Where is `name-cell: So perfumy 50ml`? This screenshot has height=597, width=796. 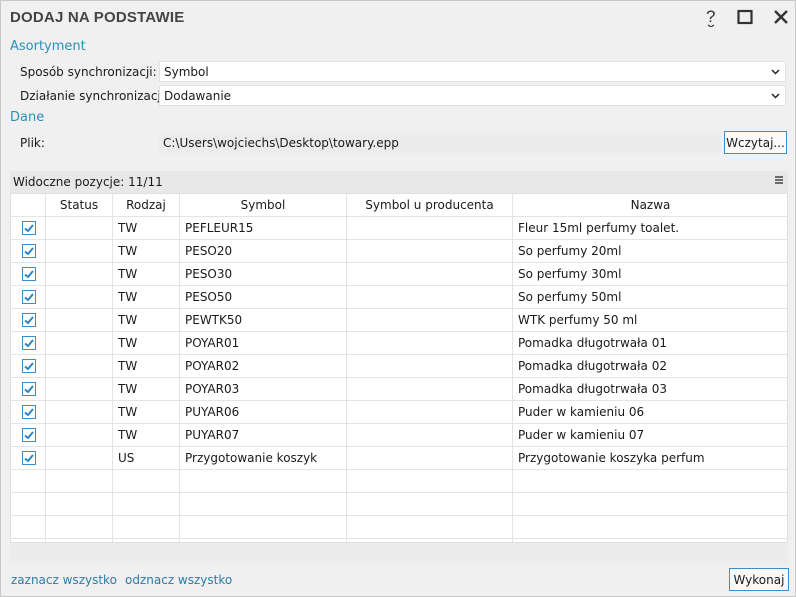 name-cell: So perfumy 50ml is located at coordinates (650, 297).